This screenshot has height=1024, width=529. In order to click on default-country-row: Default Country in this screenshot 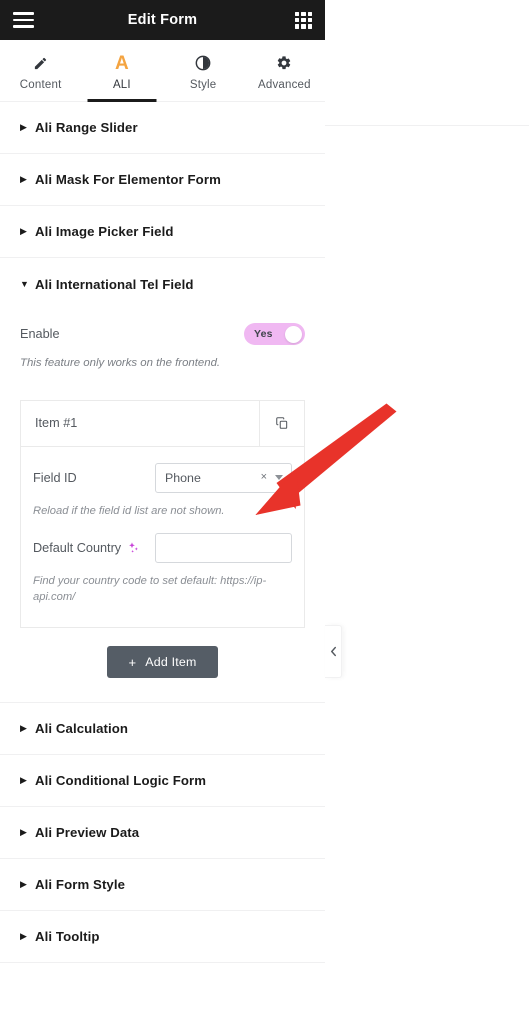, I will do `click(162, 548)`.